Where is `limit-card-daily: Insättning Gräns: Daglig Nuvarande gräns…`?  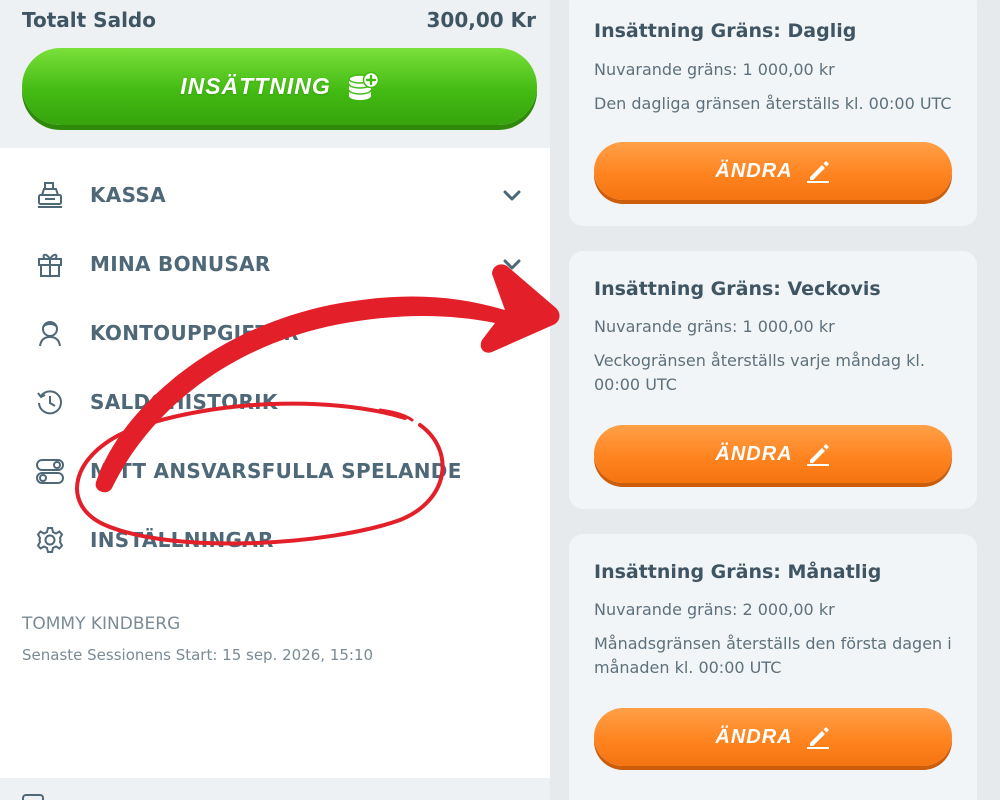
limit-card-daily: Insättning Gräns: Daglig Nuvarande gräns… is located at coordinates (773, 113).